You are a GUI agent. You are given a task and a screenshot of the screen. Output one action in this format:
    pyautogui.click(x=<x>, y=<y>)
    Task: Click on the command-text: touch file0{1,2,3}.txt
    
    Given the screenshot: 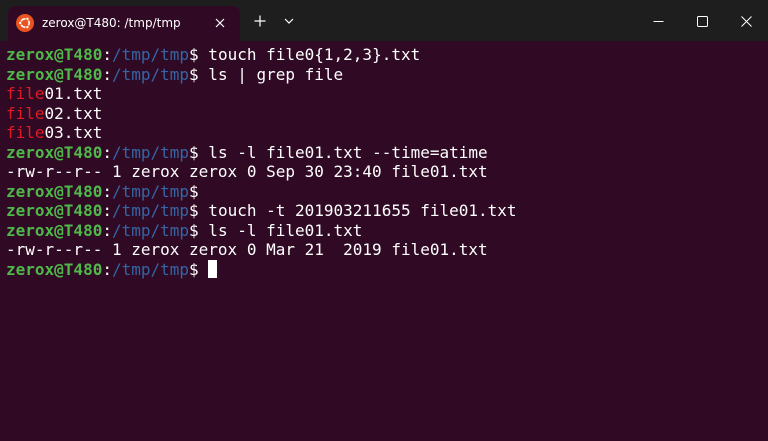 What is the action you would take?
    pyautogui.click(x=309, y=54)
    